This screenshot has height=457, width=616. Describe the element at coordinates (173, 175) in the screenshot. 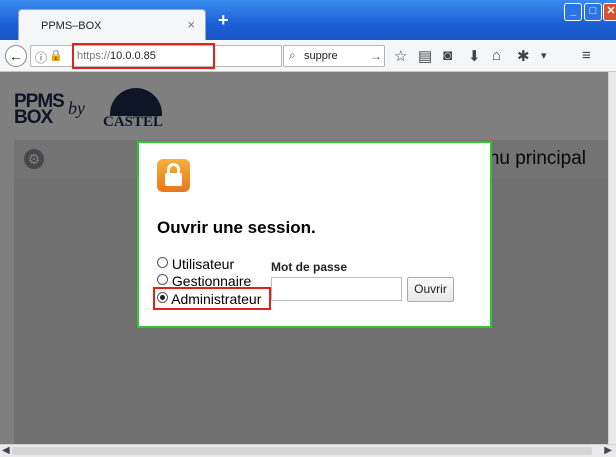

I see `lock-icon` at that location.